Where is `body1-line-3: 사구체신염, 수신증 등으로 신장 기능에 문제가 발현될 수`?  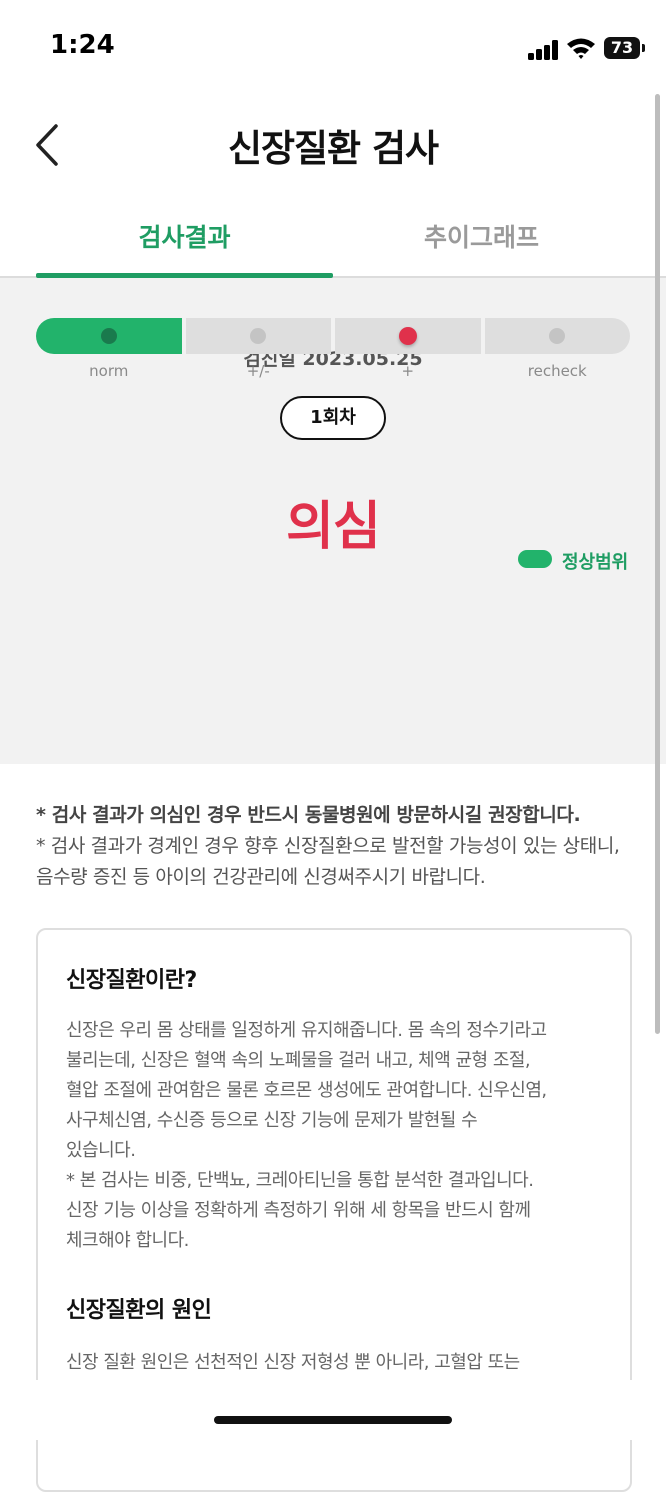 body1-line-3: 사구체신염, 수신증 등으로 신장 기능에 문제가 발현될 수 is located at coordinates (272, 1120).